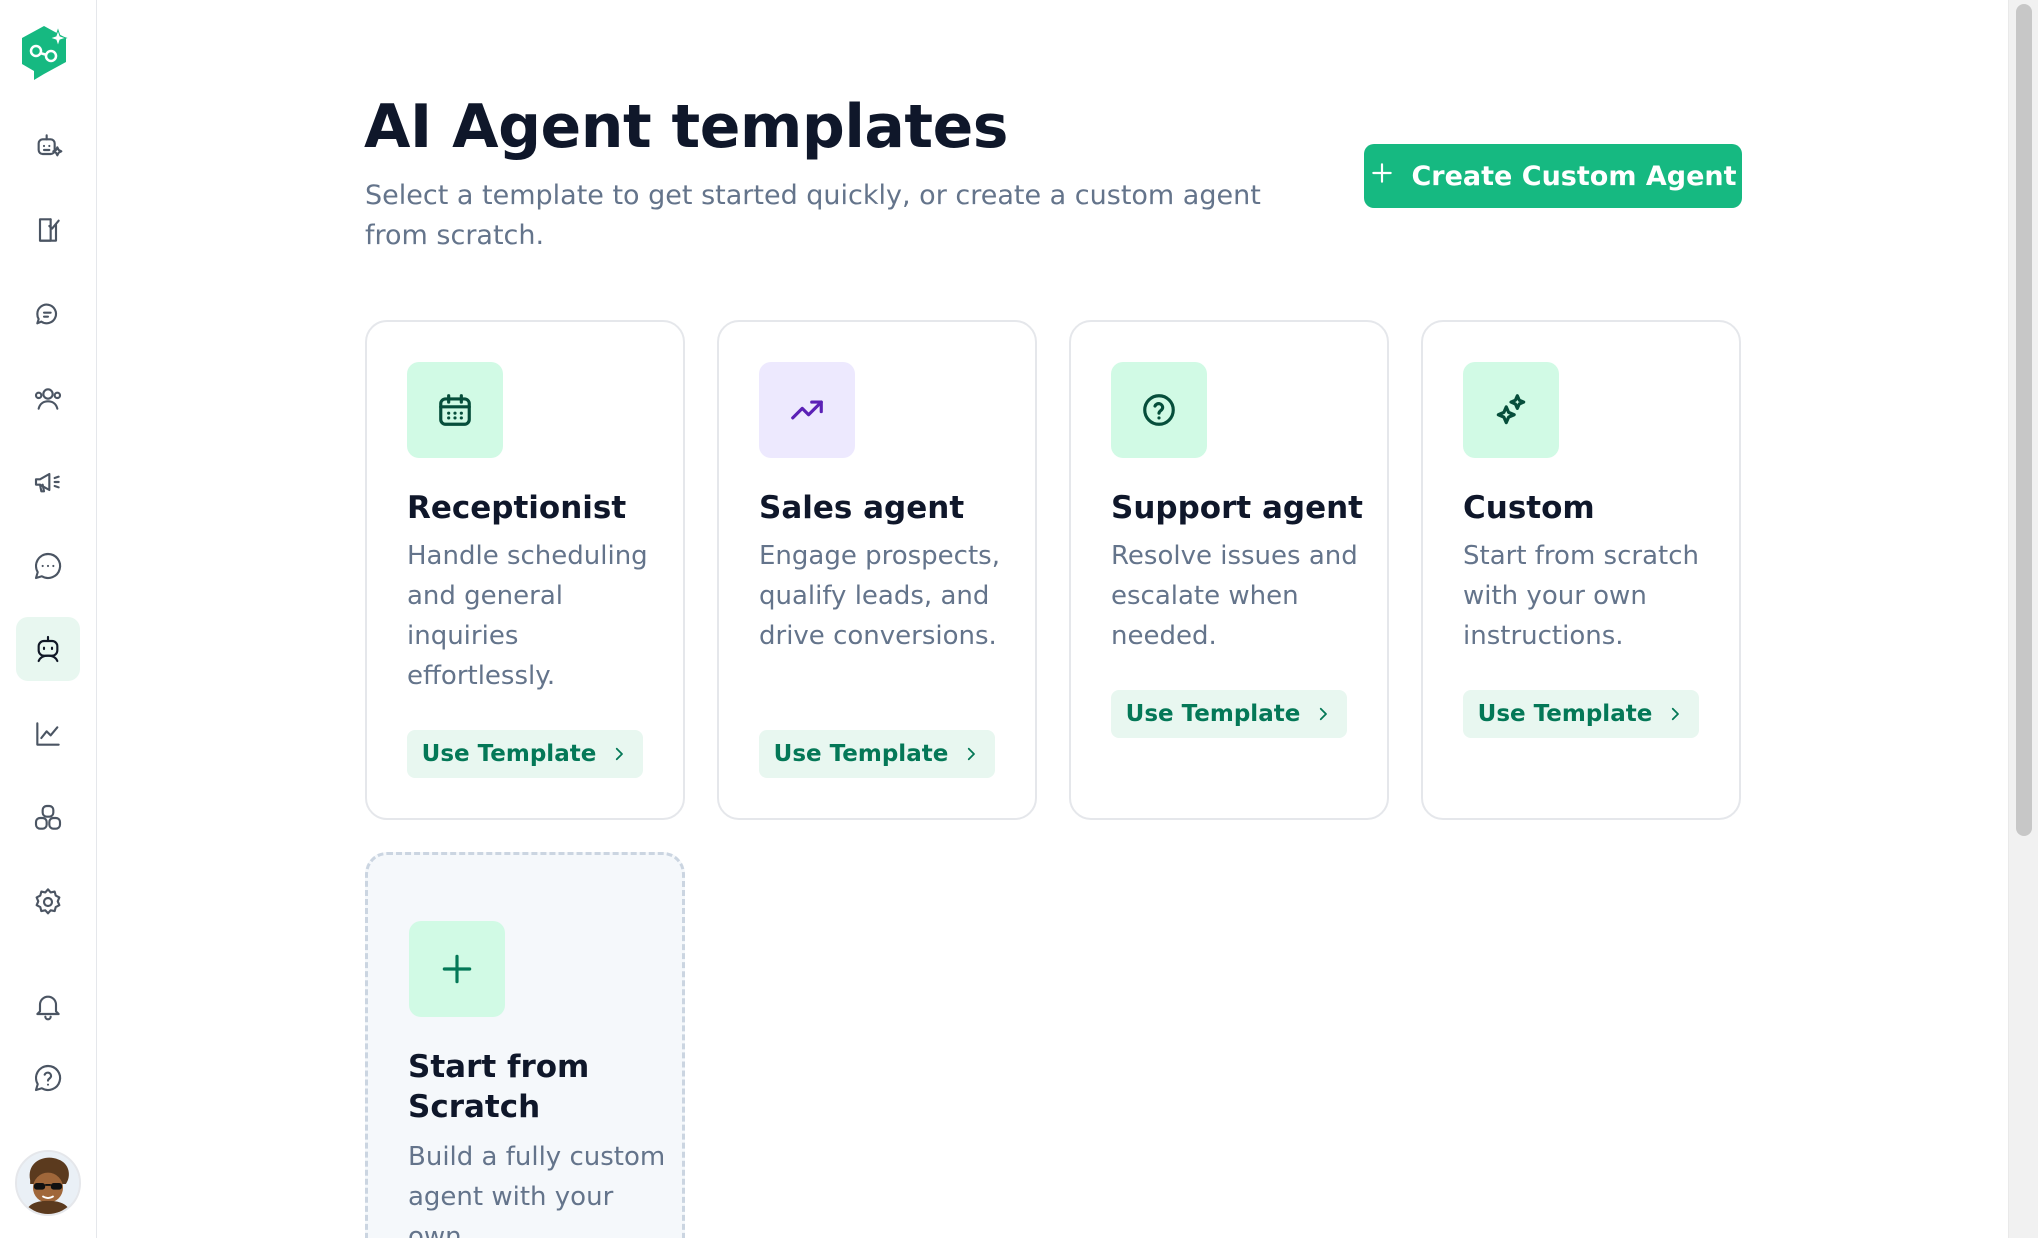 This screenshot has height=1238, width=2038. I want to click on checklist-icon, so click(49, 230).